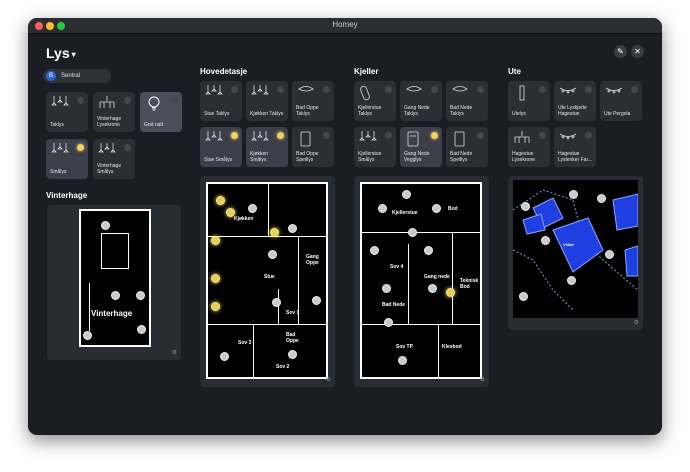 Image resolution: width=690 pixels, height=472 pixels. I want to click on device-tile: Kjøkken Taklys, so click(267, 101).